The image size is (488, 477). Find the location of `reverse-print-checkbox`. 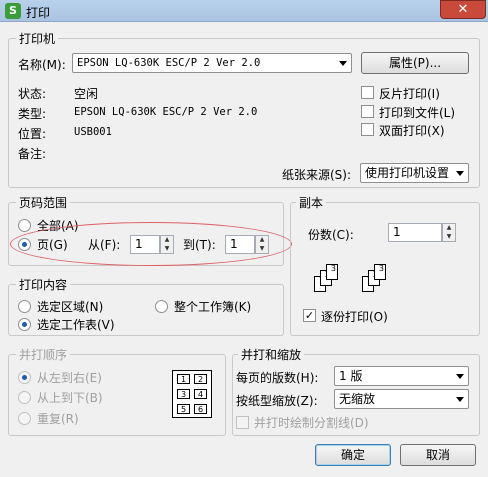

reverse-print-checkbox is located at coordinates (367, 92).